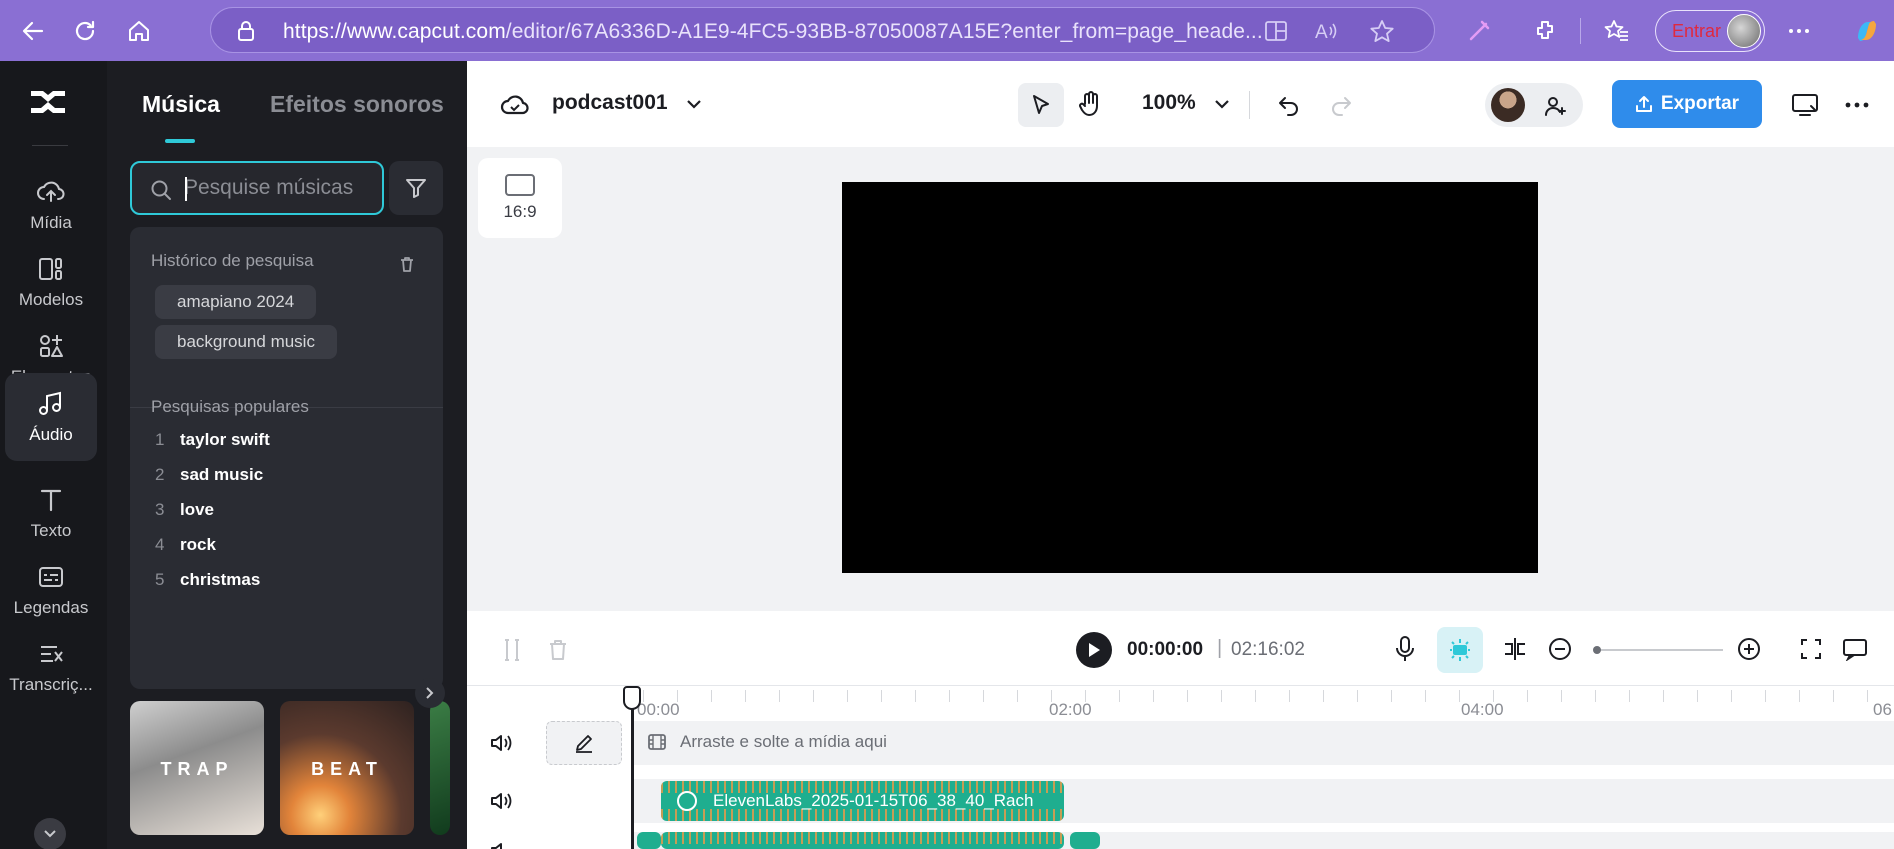 The height and width of the screenshot is (849, 1894). What do you see at coordinates (1090, 104) in the screenshot?
I see `hand-tool-icon` at bounding box center [1090, 104].